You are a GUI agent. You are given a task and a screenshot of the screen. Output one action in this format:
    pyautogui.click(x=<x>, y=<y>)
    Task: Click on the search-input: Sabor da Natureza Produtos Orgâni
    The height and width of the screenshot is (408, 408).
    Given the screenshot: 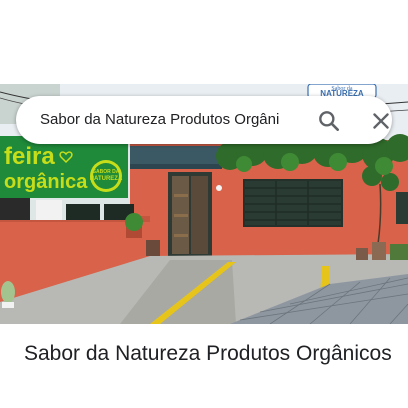 What is the action you would take?
    pyautogui.click(x=171, y=120)
    